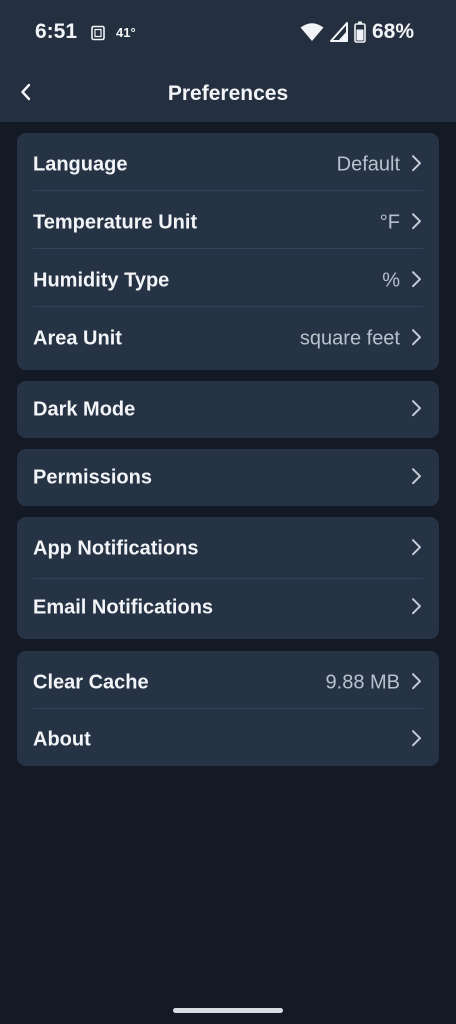 The image size is (456, 1024). What do you see at coordinates (115, 222) in the screenshot?
I see `temperature-unit-label: Temperature Unit` at bounding box center [115, 222].